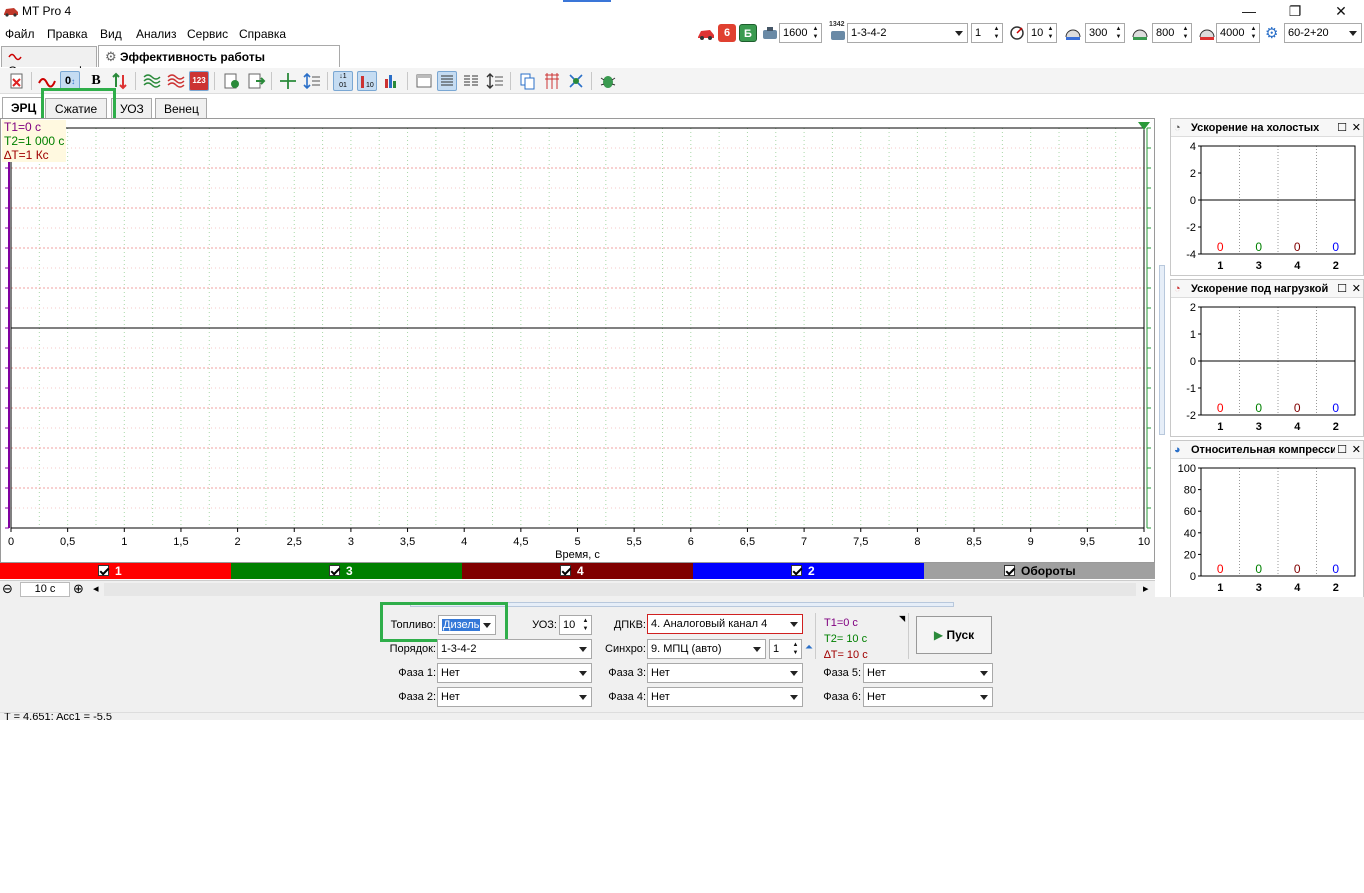 Image resolution: width=1364 pixels, height=893 pixels. What do you see at coordinates (262, 34) in the screenshot?
I see `menu-help: Справка` at bounding box center [262, 34].